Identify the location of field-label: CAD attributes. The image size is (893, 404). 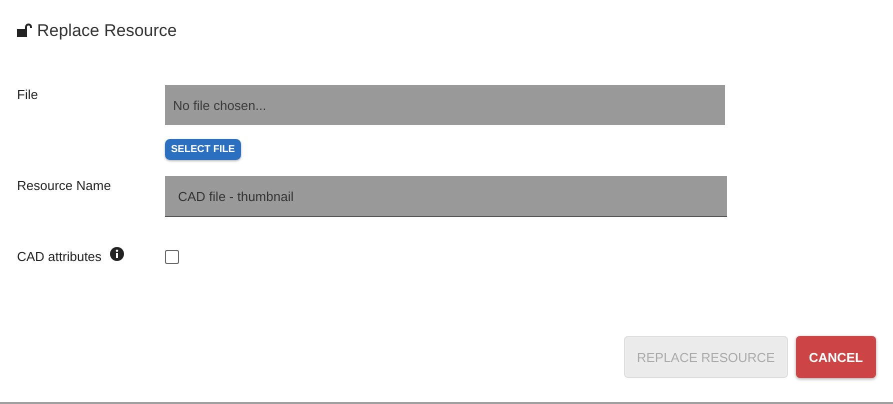
(59, 256).